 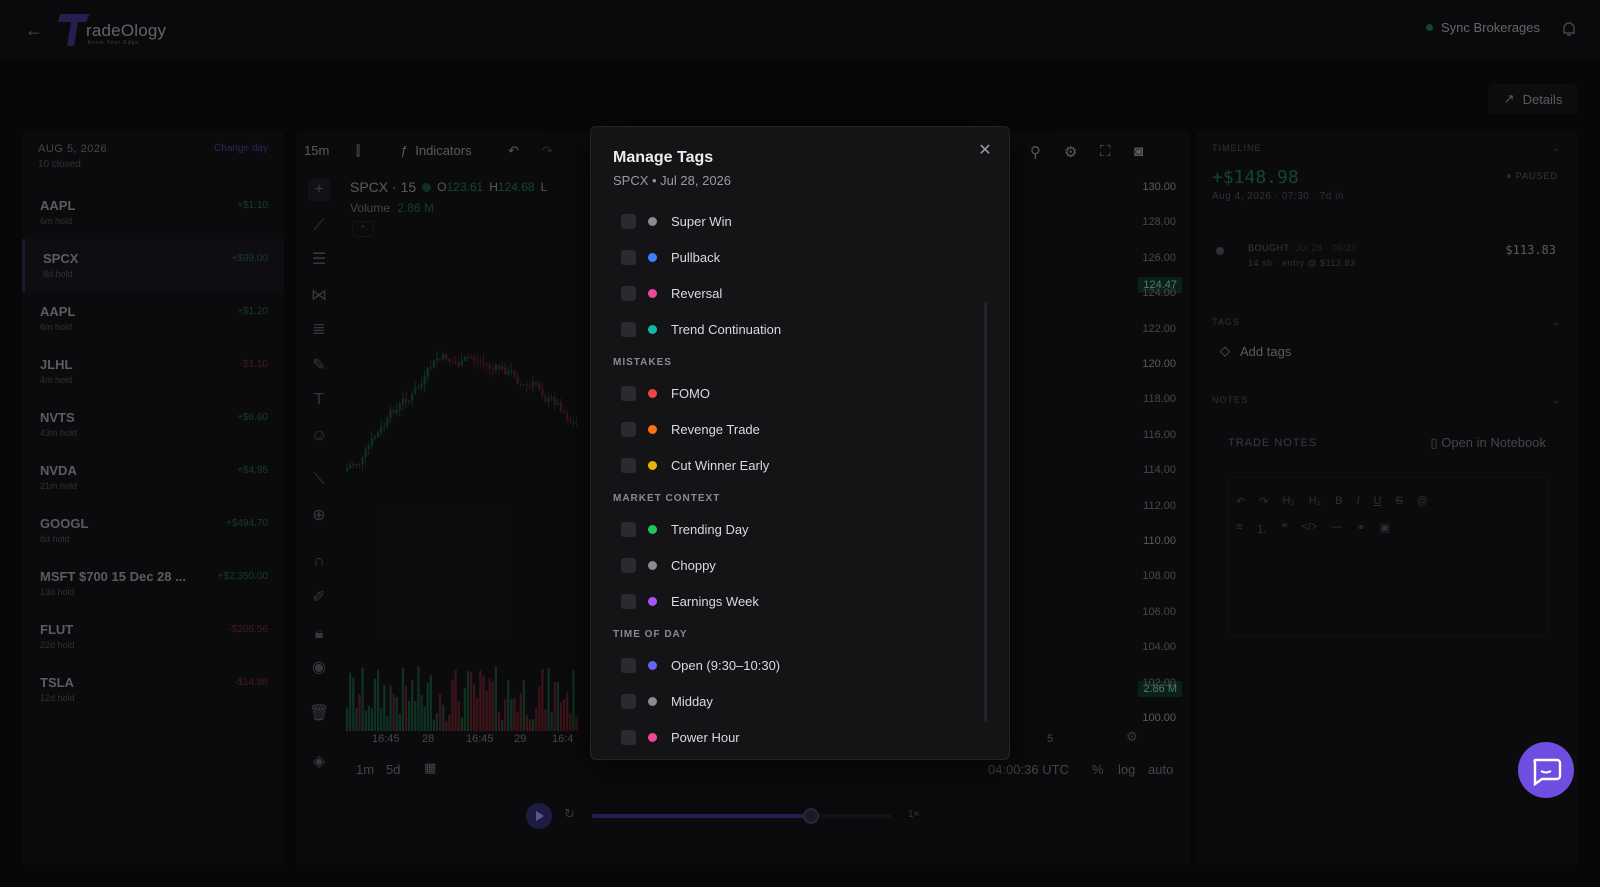 I want to click on tag-label: Trend Continuation, so click(x=726, y=329).